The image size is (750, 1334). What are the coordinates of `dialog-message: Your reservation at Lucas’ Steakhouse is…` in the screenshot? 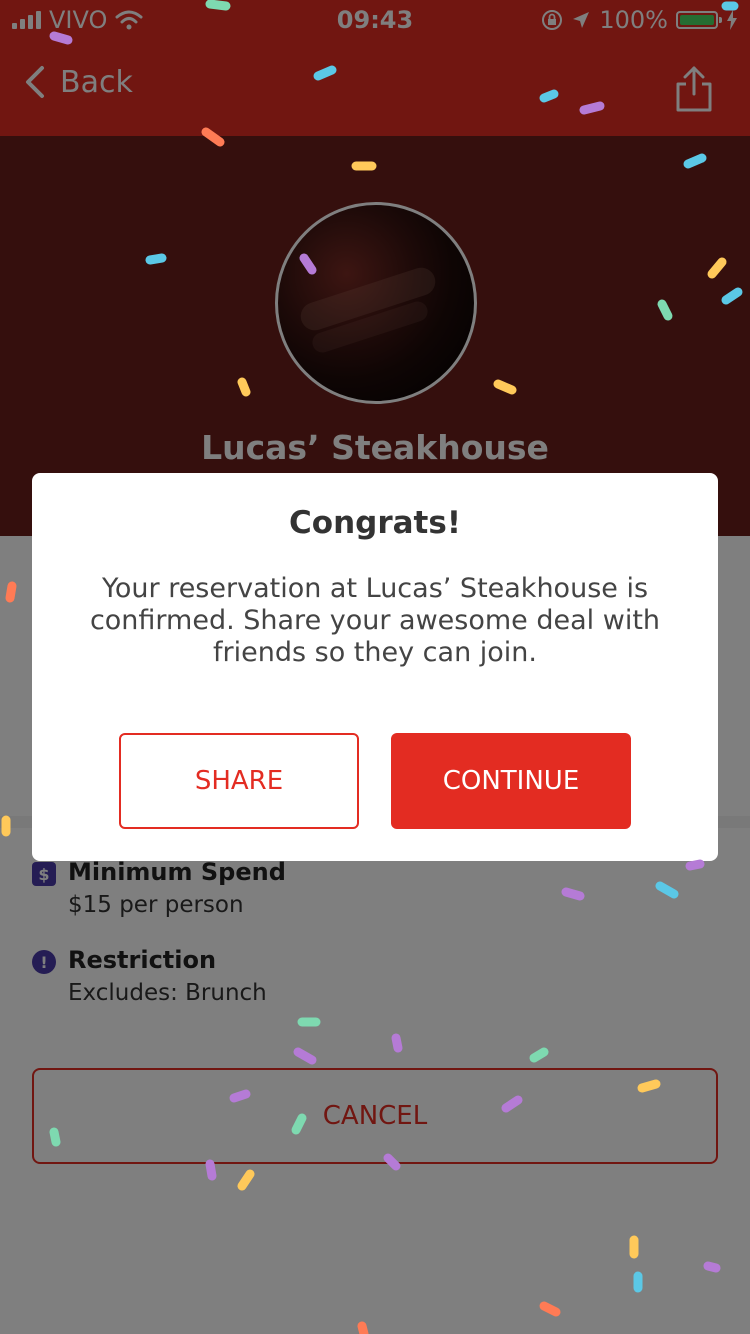 It's located at (375, 620).